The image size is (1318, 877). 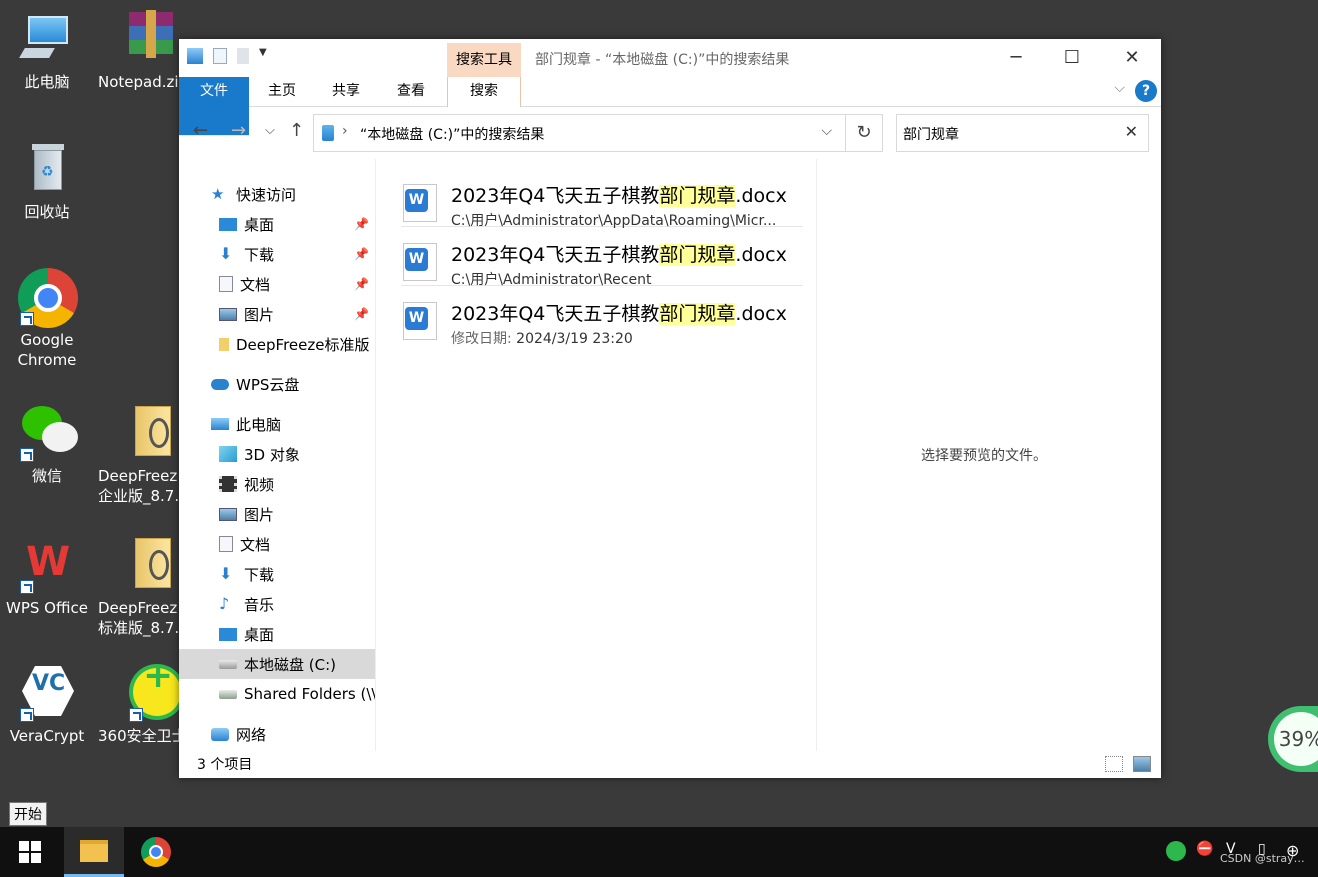 I want to click on sidebar-item-3d-objects: 3D 对象, so click(x=277, y=454).